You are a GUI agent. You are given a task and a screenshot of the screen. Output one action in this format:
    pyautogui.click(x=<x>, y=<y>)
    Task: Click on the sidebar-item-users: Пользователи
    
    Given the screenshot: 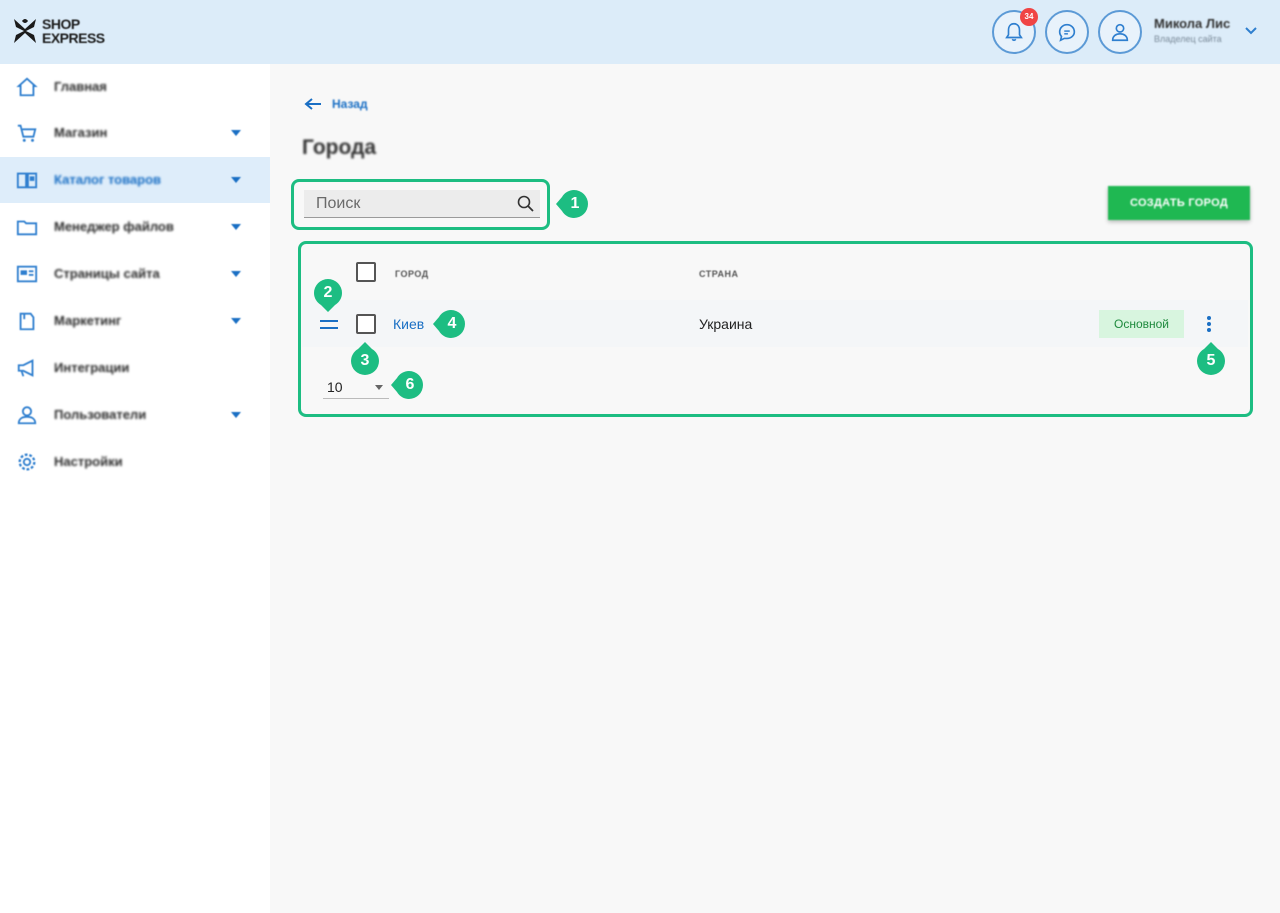 What is the action you would take?
    pyautogui.click(x=135, y=415)
    